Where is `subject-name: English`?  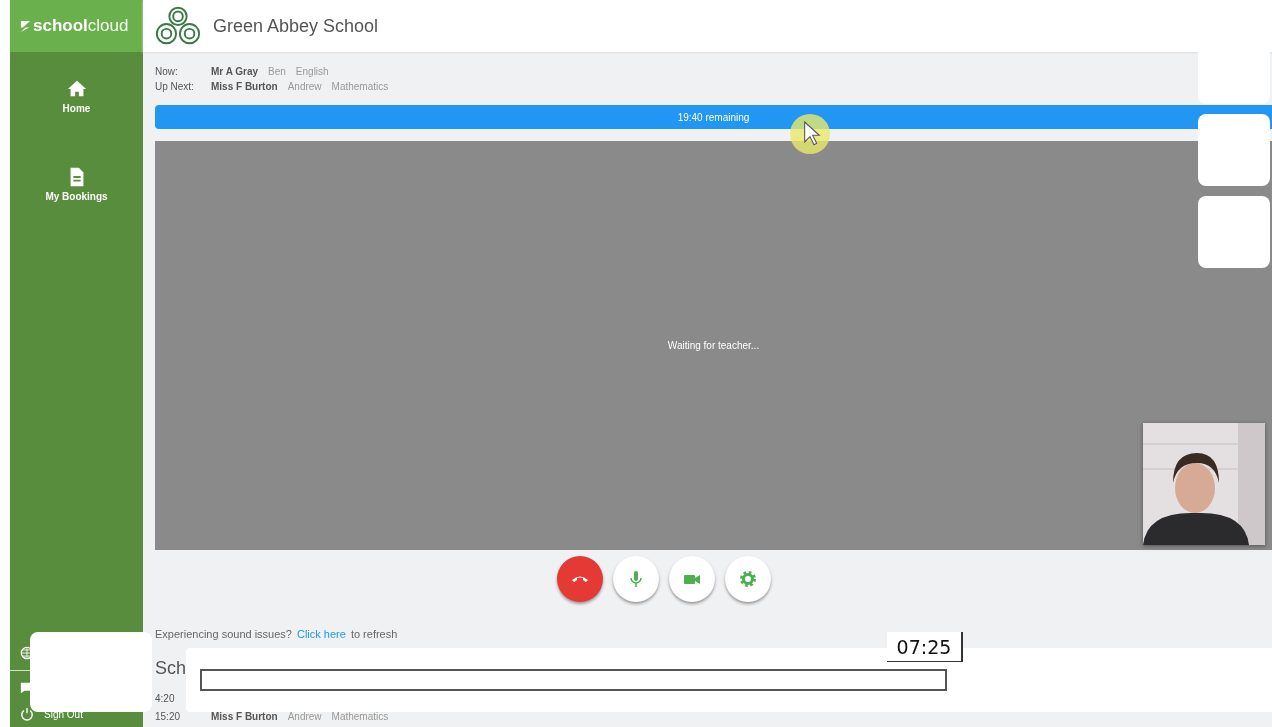 subject-name: English is located at coordinates (312, 71).